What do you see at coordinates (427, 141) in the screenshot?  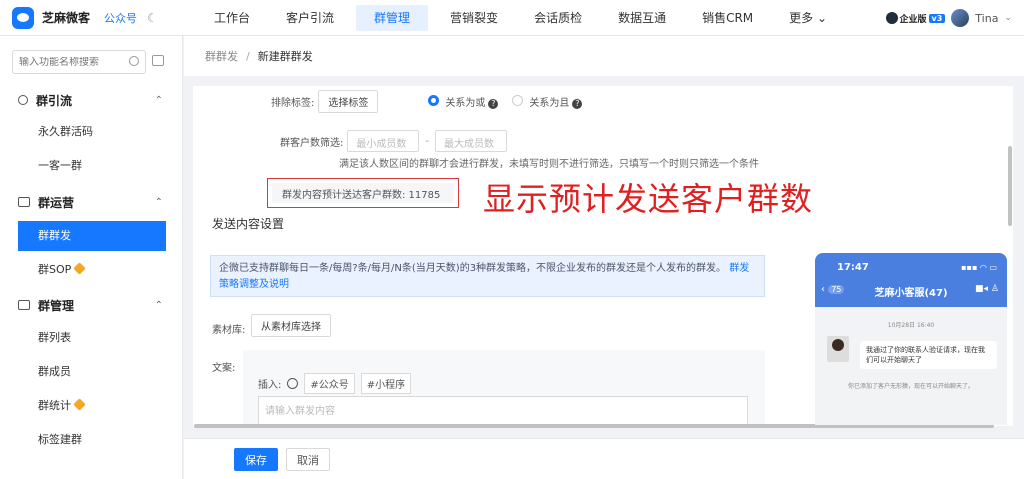 I see `range-dash: -` at bounding box center [427, 141].